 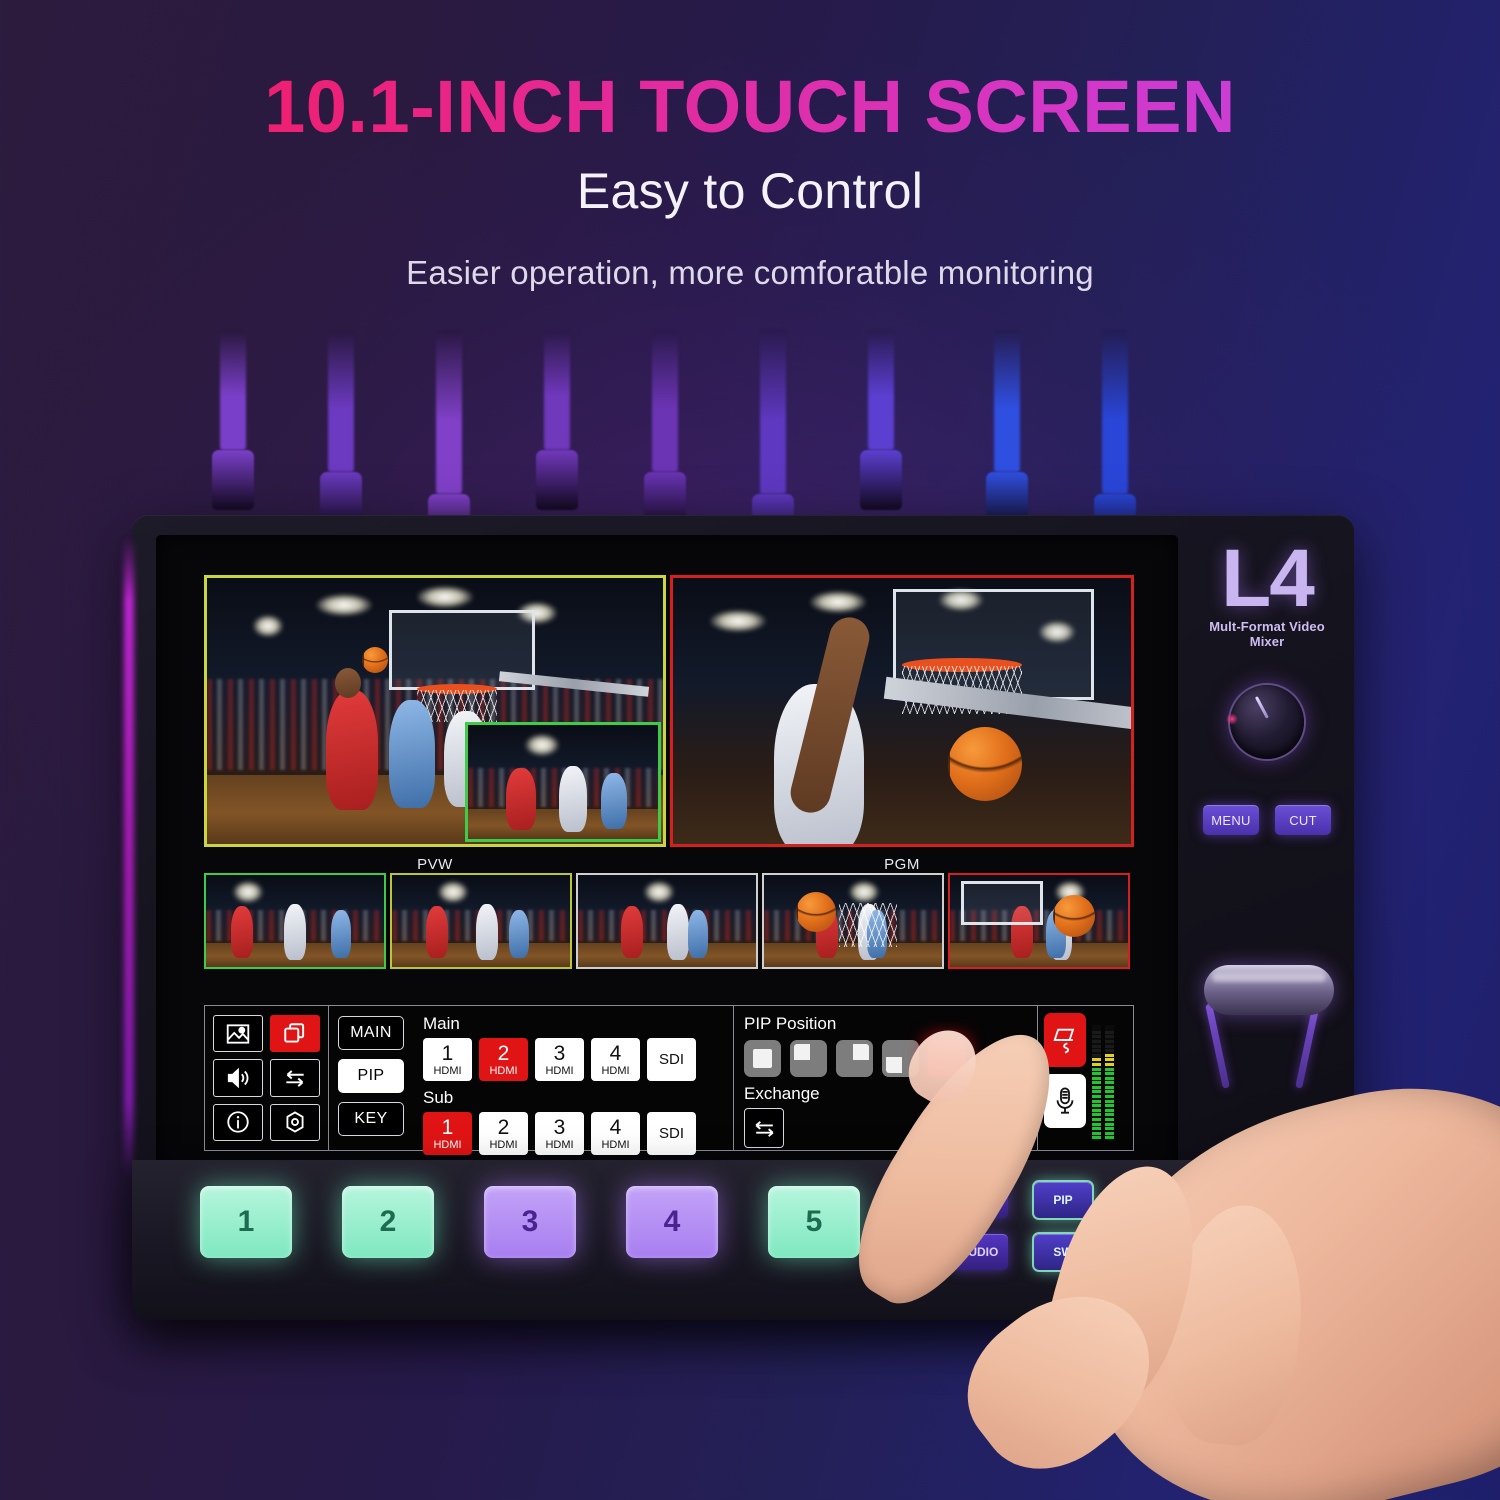 I want to click on pip-position-bottom-left, so click(x=900, y=1058).